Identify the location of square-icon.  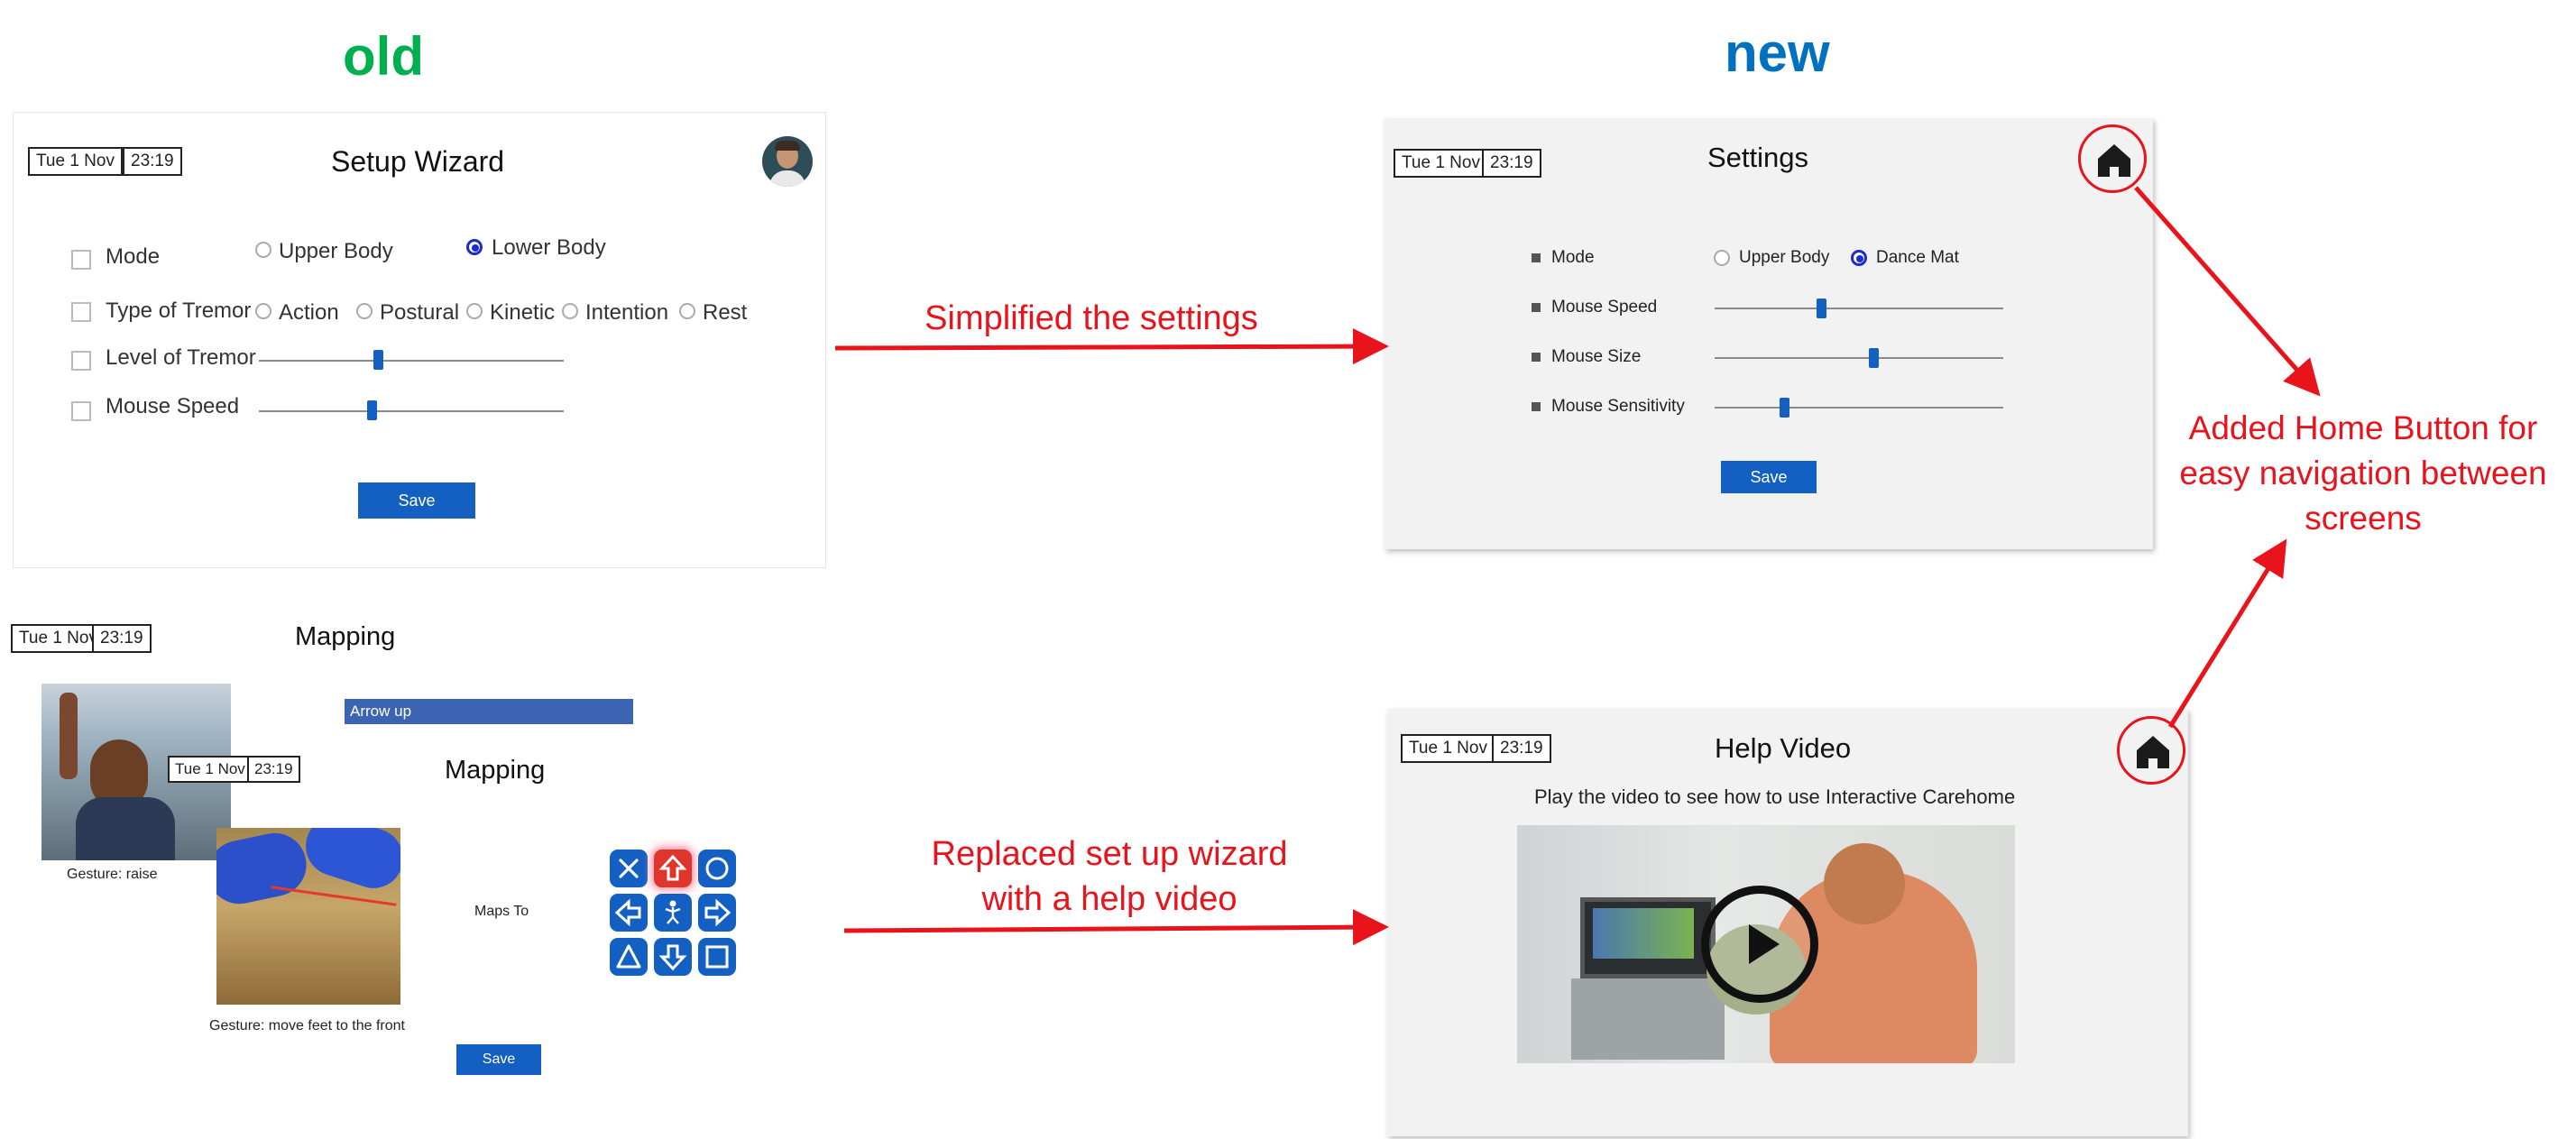
(717, 957).